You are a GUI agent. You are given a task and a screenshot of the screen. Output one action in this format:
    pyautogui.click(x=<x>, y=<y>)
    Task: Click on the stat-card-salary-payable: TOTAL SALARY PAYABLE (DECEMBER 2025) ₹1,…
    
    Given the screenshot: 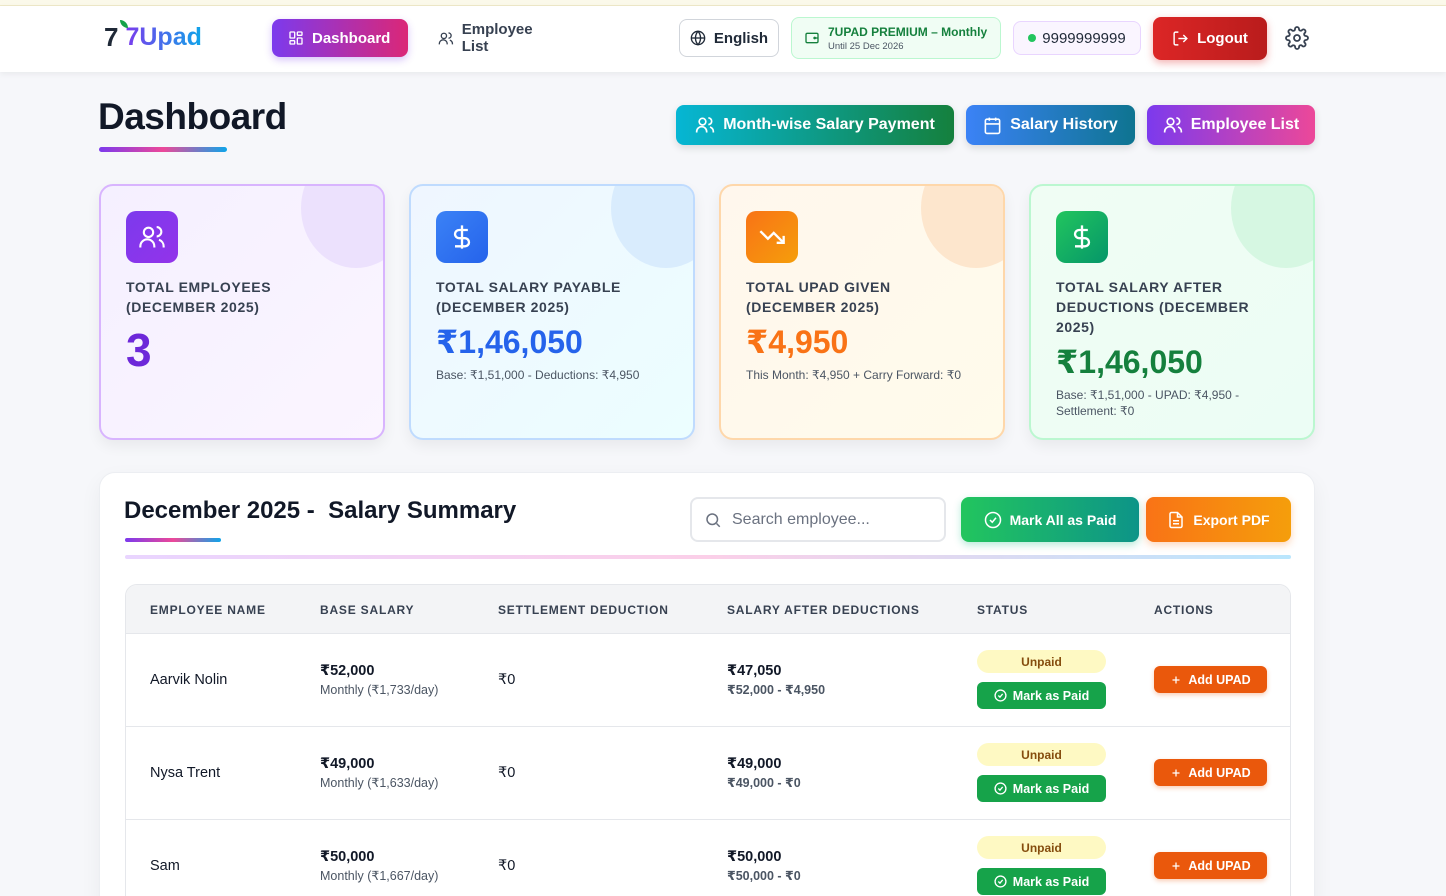 What is the action you would take?
    pyautogui.click(x=552, y=312)
    